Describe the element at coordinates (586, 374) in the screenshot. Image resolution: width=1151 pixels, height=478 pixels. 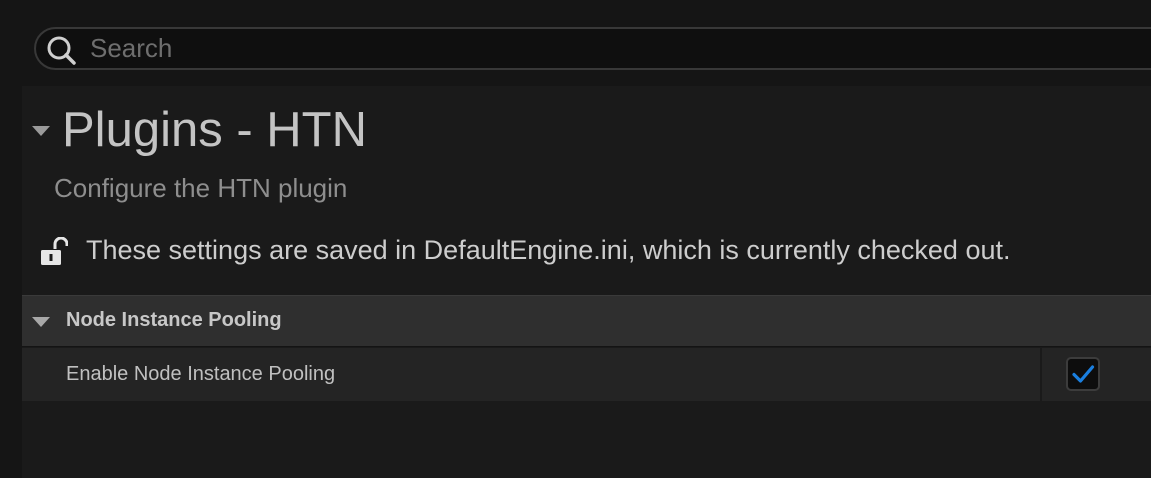
I see `property-row-enable-node-instance-pooling: Enable Node Instance Pooling` at that location.